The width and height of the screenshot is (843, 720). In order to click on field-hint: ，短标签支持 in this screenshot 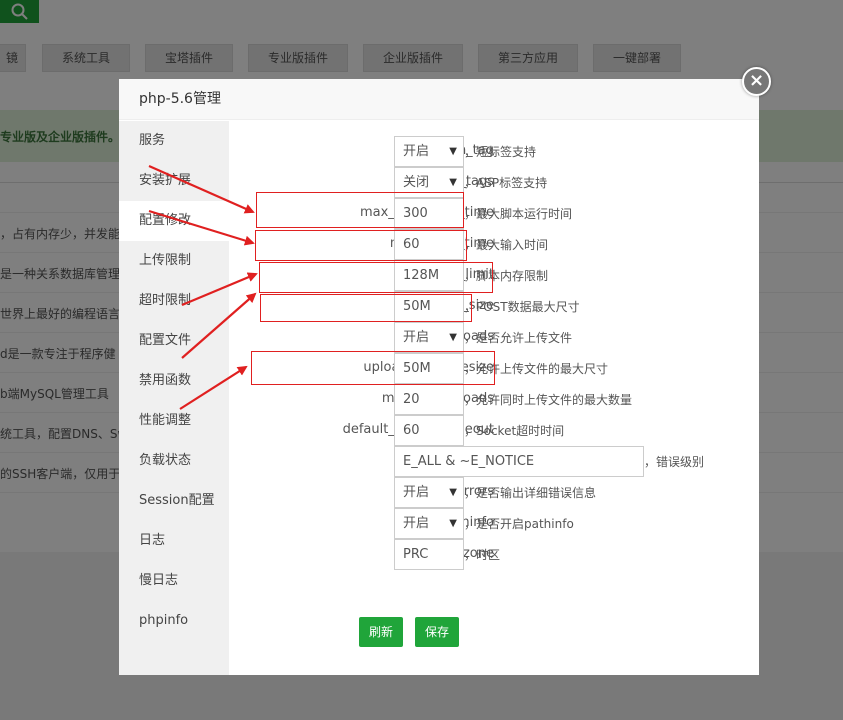, I will do `click(500, 152)`.